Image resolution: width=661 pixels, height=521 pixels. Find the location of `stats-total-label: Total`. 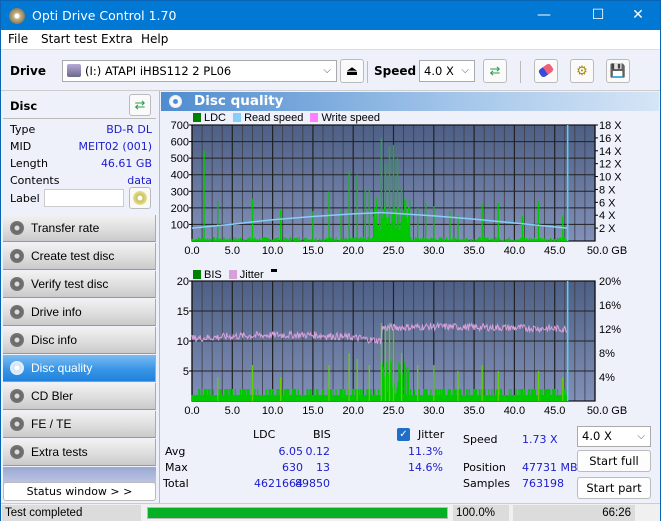

stats-total-label: Total is located at coordinates (176, 483).